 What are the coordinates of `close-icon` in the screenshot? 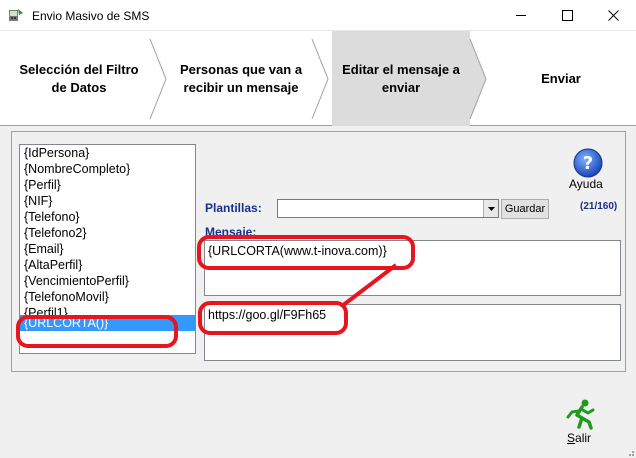 It's located at (613, 15).